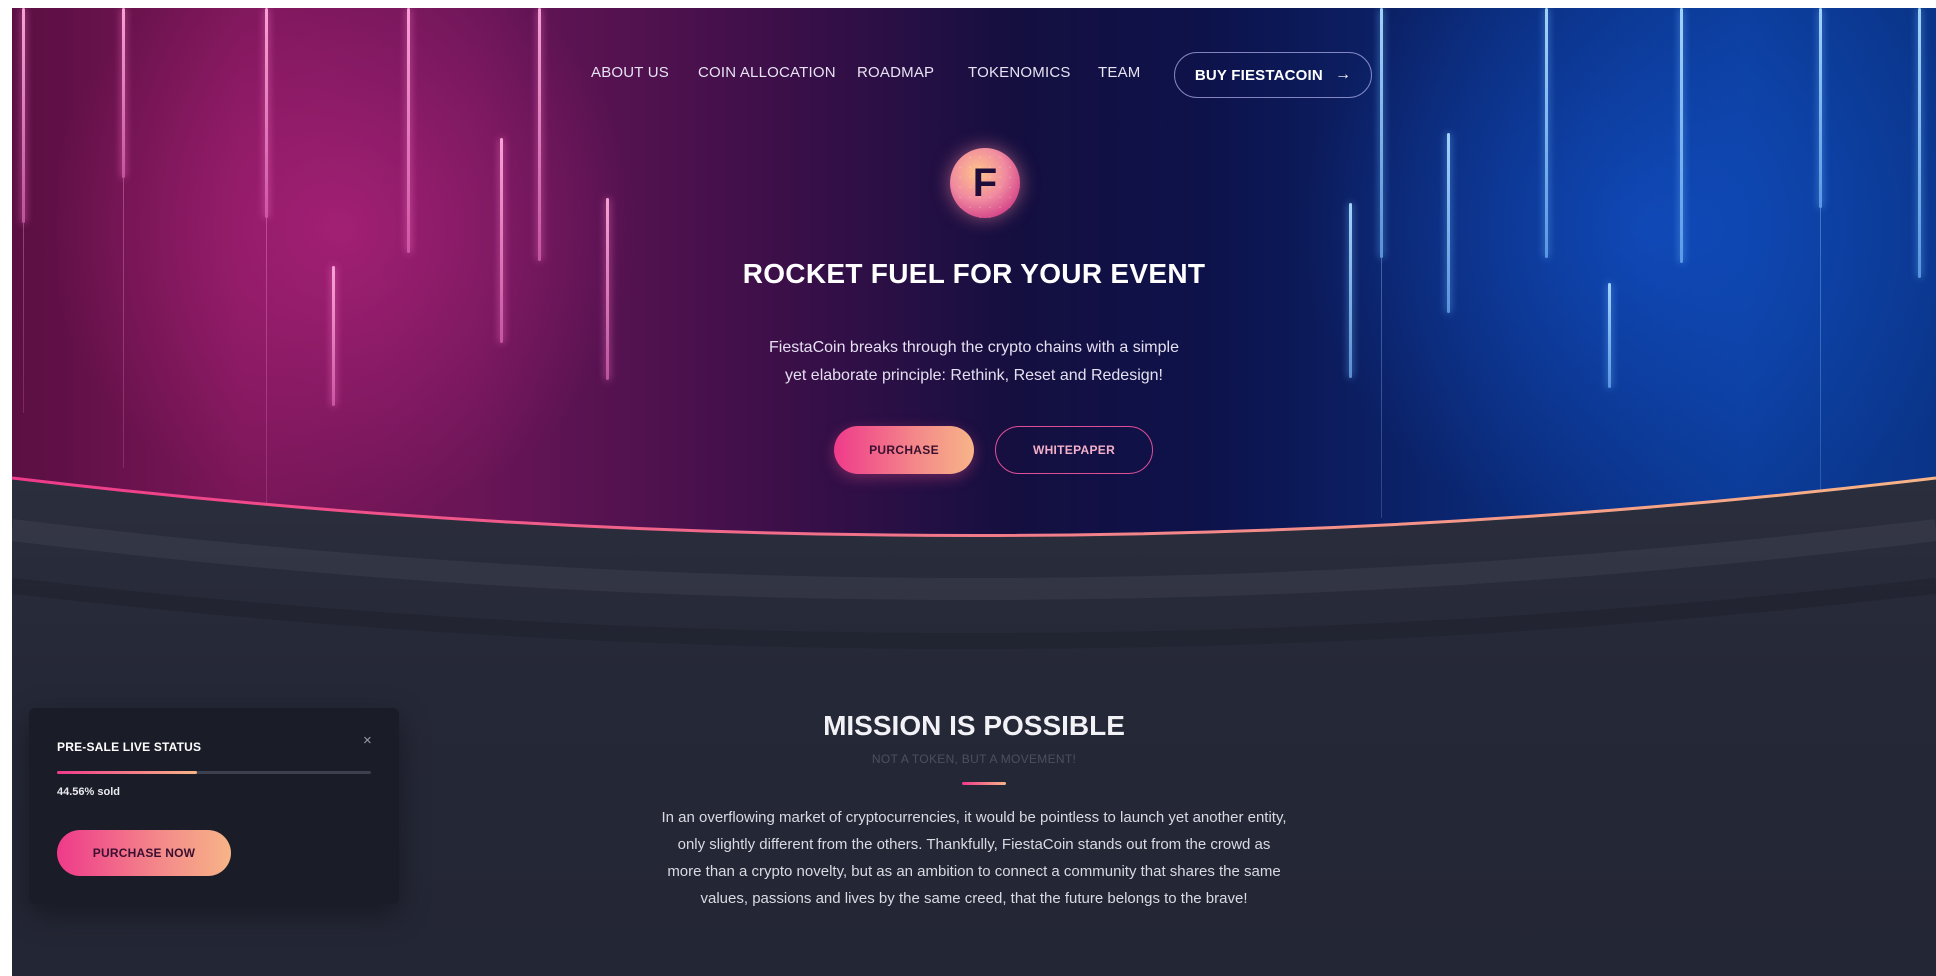 The width and height of the screenshot is (1936, 976). Describe the element at coordinates (1119, 72) in the screenshot. I see `nav-team: TEAM` at that location.